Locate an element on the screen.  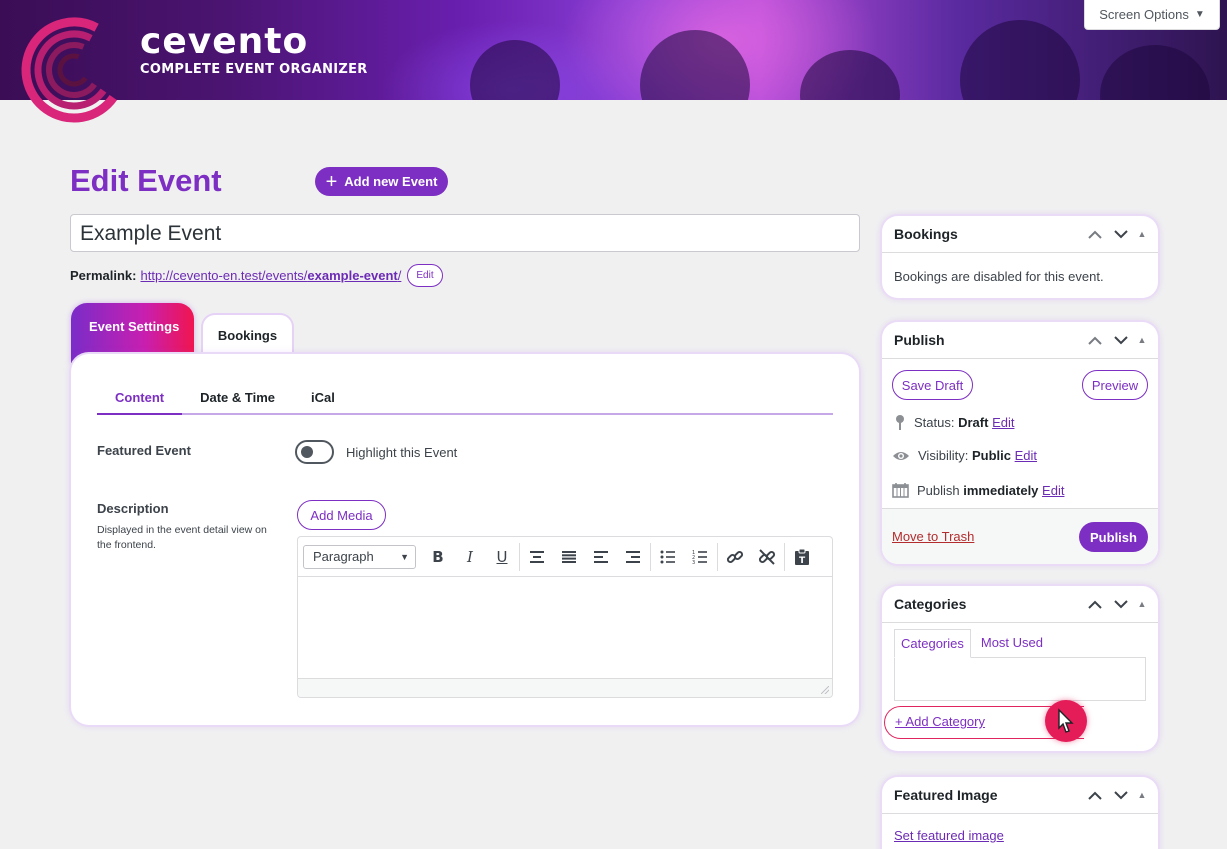
set-featured-image-link: Set featured image is located at coordinates (949, 835).